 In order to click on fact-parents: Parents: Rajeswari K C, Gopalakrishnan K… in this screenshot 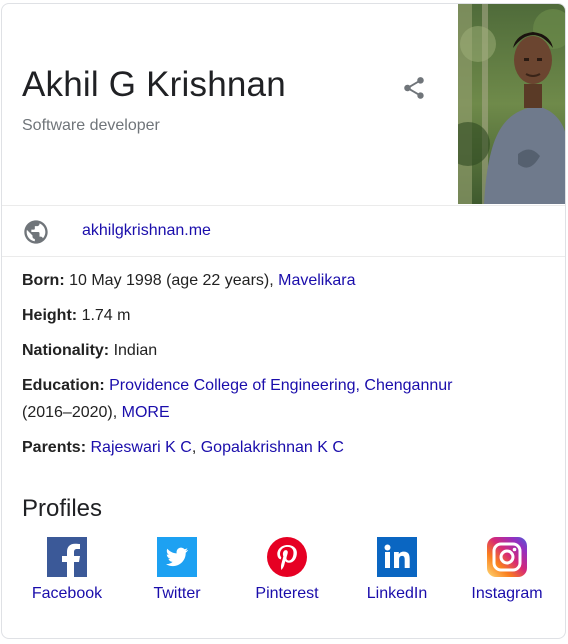, I will do `click(287, 447)`.